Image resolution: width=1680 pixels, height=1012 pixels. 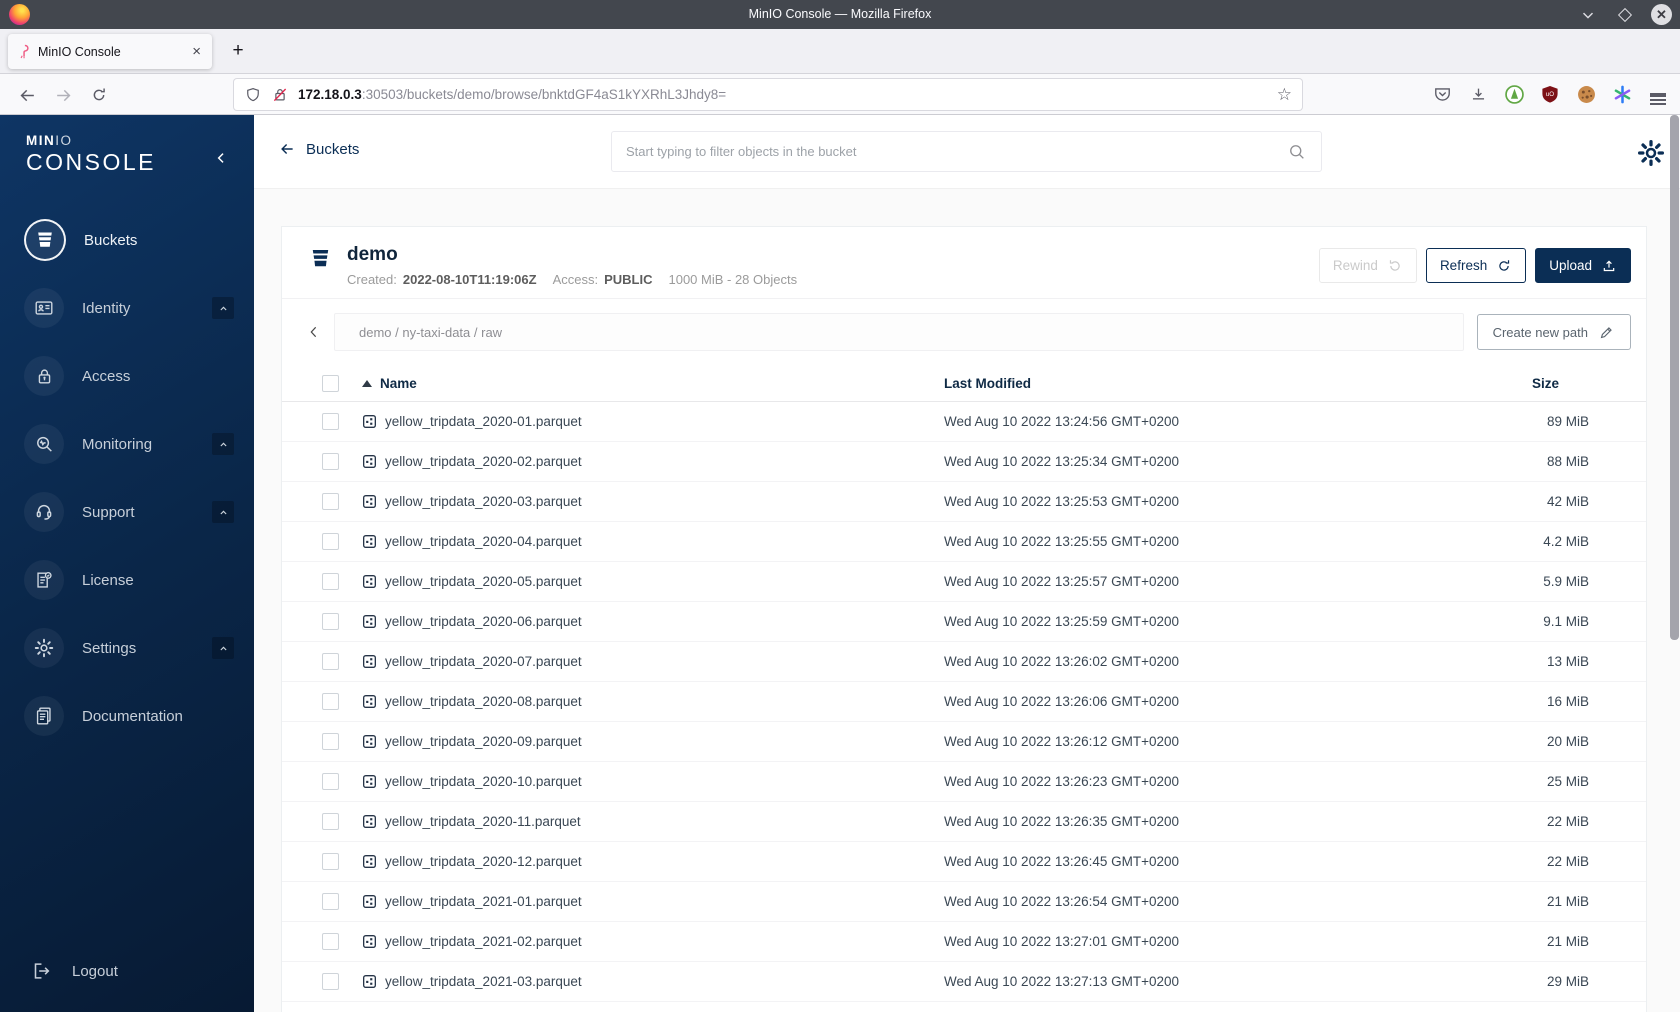 What do you see at coordinates (330, 383) in the screenshot?
I see `select-all-checkbox` at bounding box center [330, 383].